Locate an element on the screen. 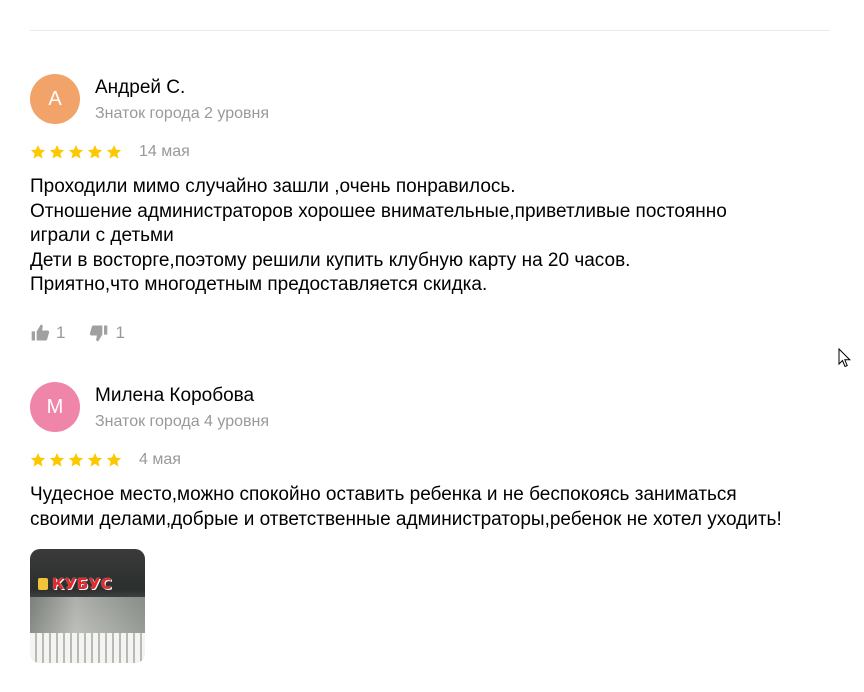 Image resolution: width=864 pixels, height=692 pixels. author-level: Знаток города 2 уровня is located at coordinates (182, 113).